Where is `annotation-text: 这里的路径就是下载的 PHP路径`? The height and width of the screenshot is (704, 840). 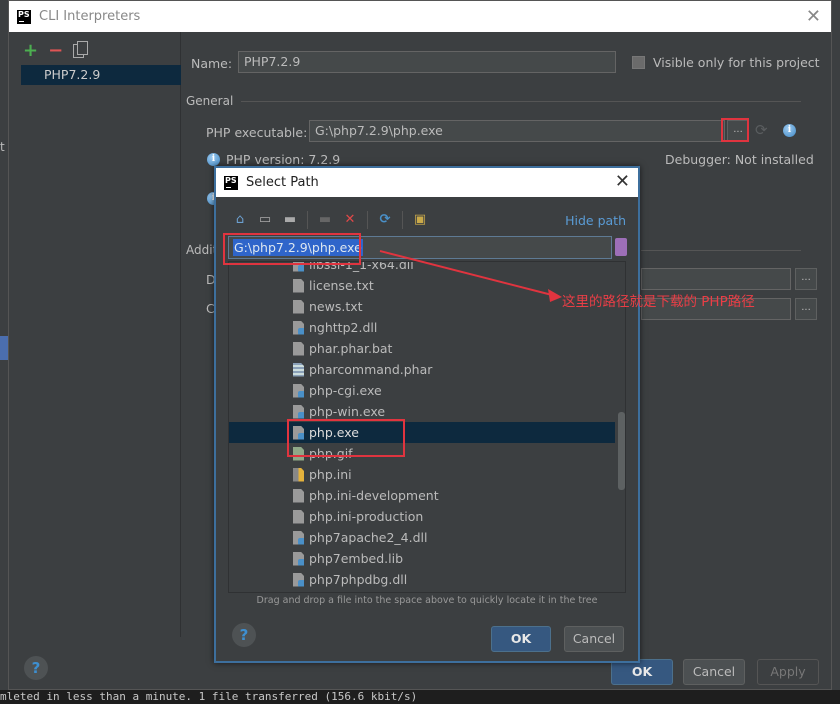 annotation-text: 这里的路径就是下载的 PHP路径 is located at coordinates (658, 302).